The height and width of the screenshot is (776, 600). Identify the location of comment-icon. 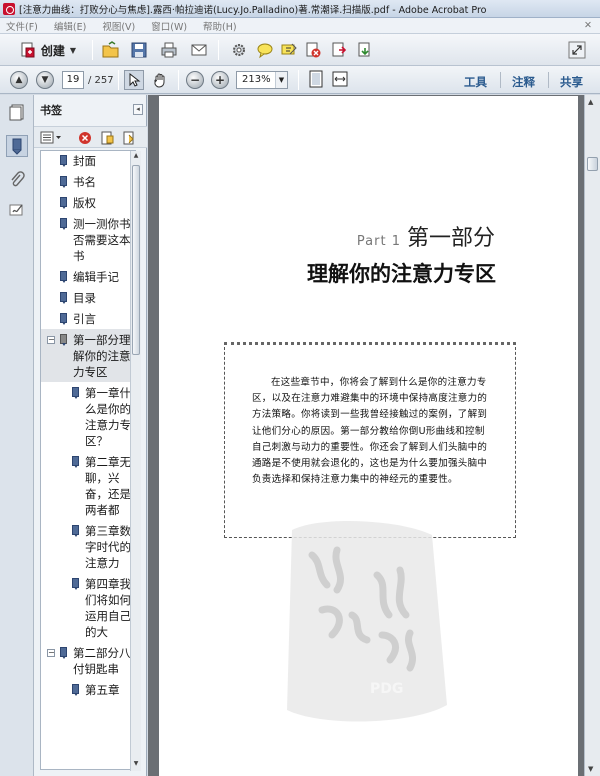
(265, 50).